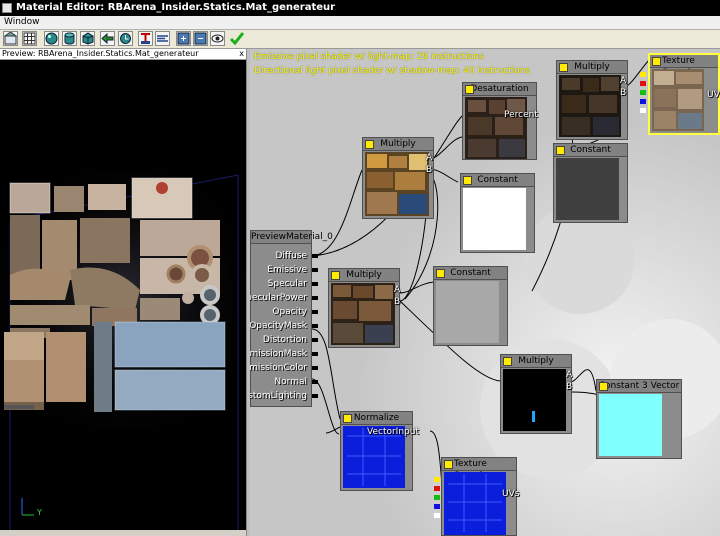  What do you see at coordinates (592, 67) in the screenshot?
I see `multiply-node-3-title: Multiply` at bounding box center [592, 67].